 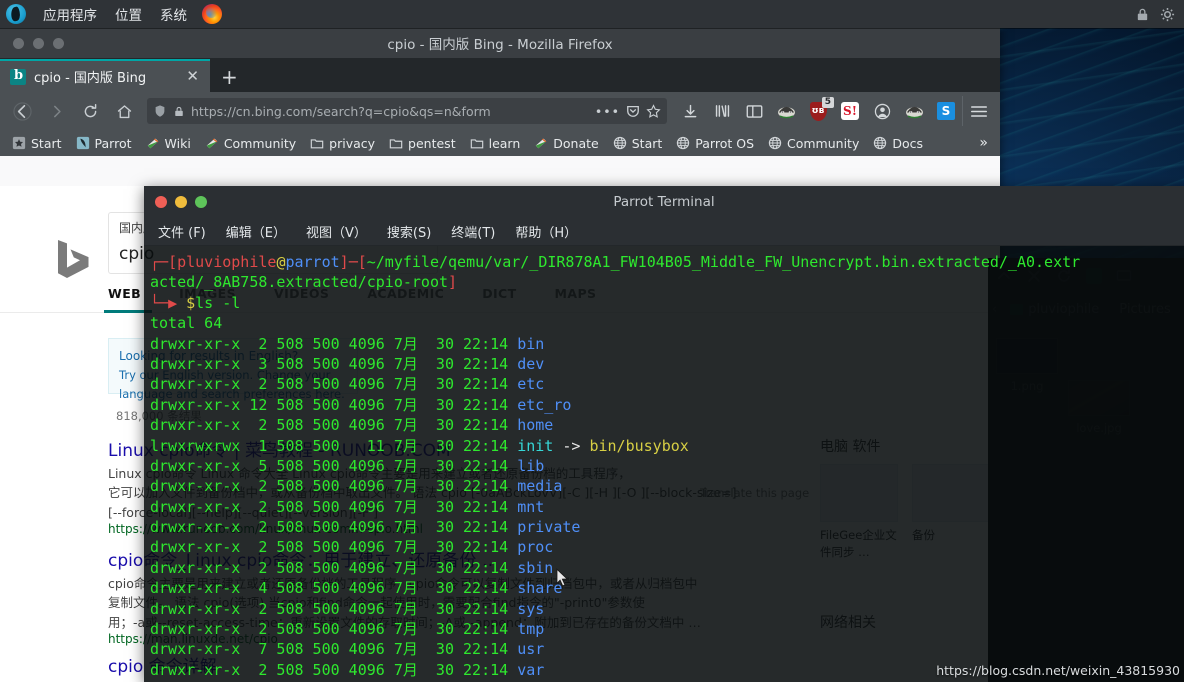 I want to click on bookmark-label: privacy, so click(x=352, y=143).